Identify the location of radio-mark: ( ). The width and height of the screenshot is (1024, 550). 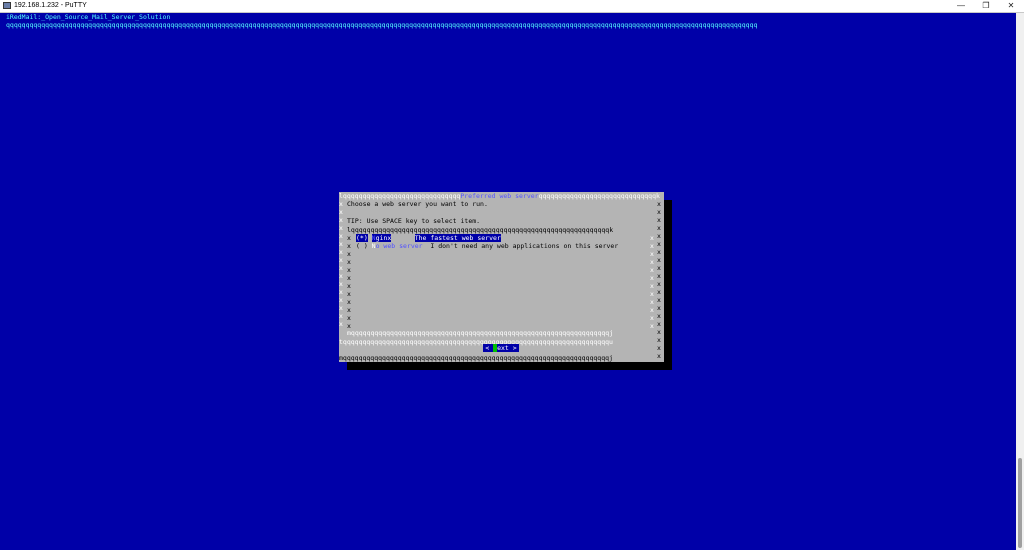
(362, 246).